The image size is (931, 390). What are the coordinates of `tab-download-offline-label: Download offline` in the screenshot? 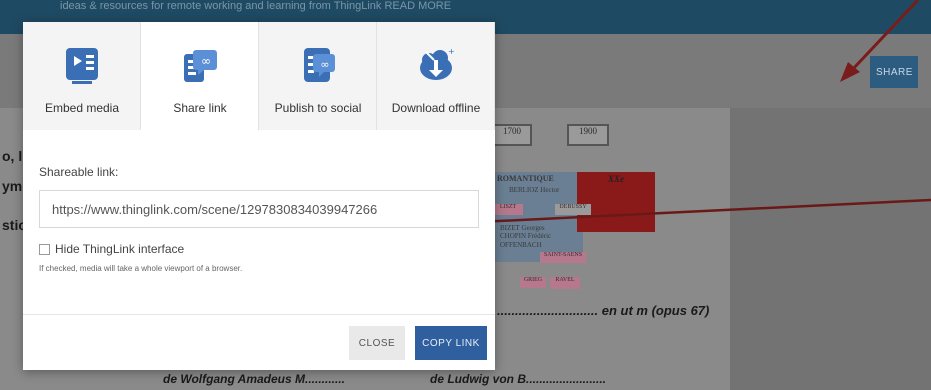 It's located at (436, 108).